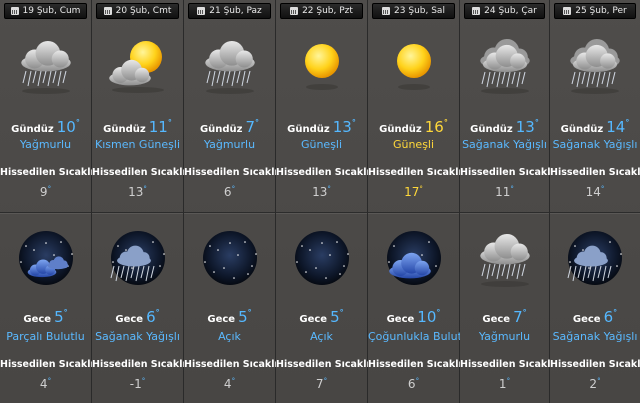 The image size is (640, 403). I want to click on date-header: 19 Şub, Cum, so click(45, 11).